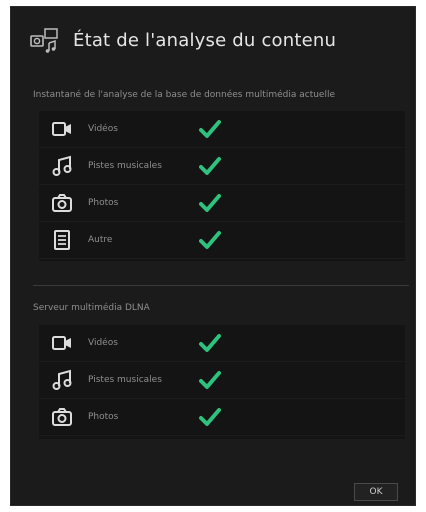  Describe the element at coordinates (376, 492) in the screenshot. I see `ok-button: OK` at that location.